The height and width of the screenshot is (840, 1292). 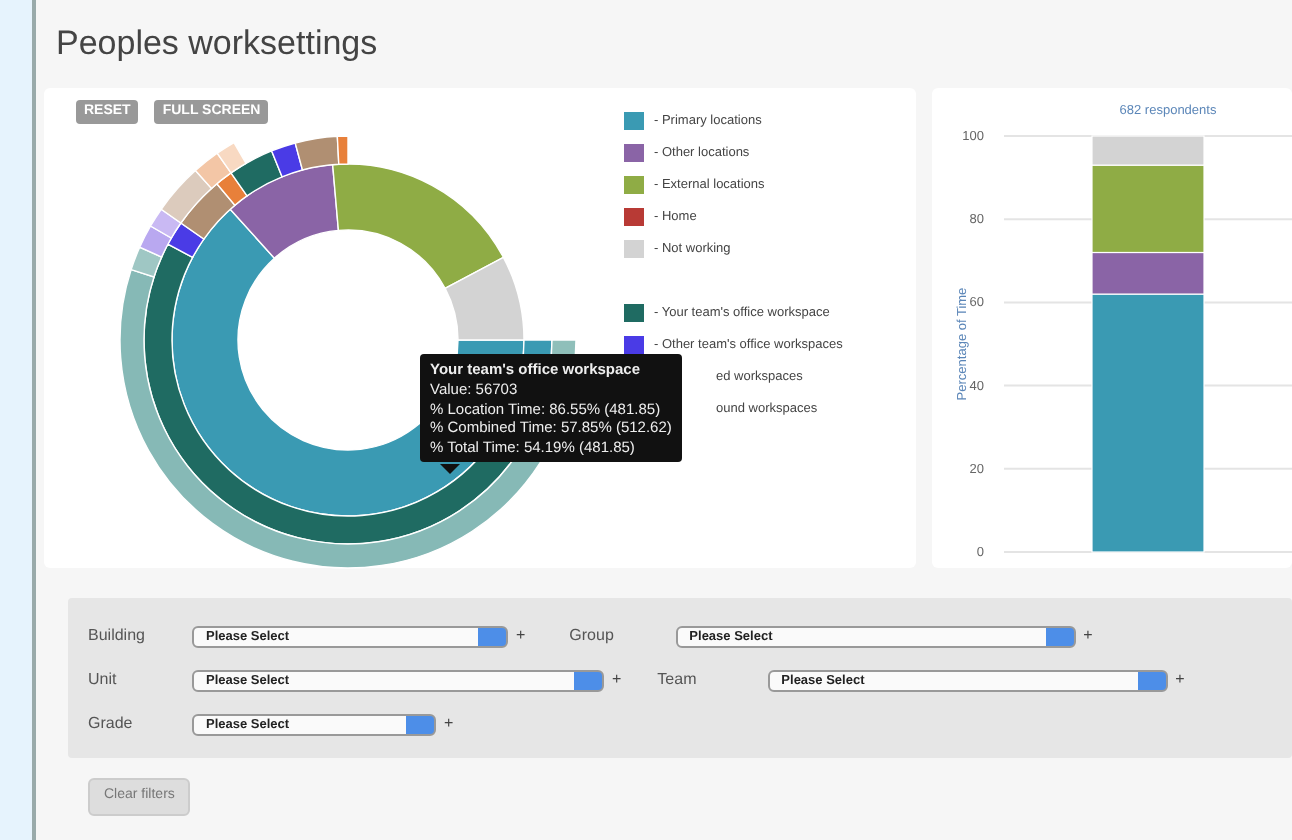 I want to click on filter-label: Group, so click(x=592, y=636).